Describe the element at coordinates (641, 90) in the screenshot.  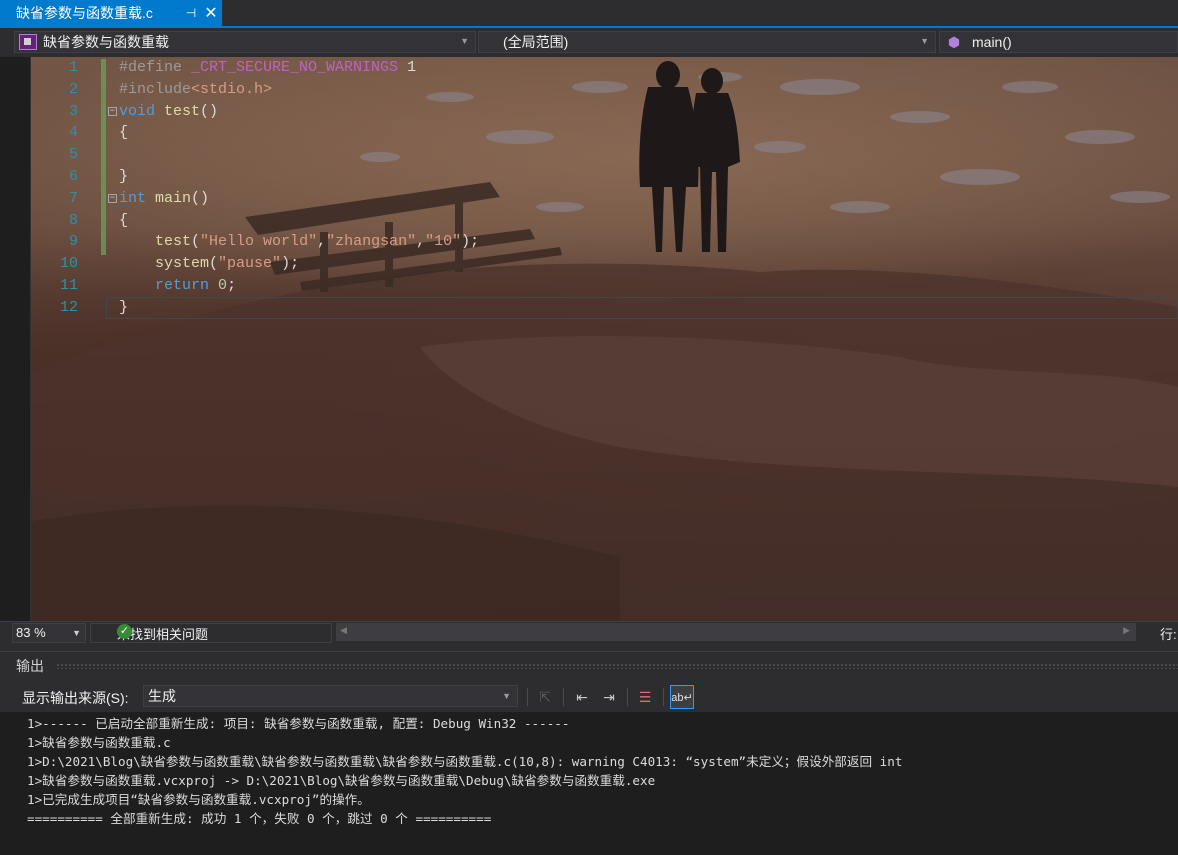
I see `code-line: #include<stdio.h>` at that location.